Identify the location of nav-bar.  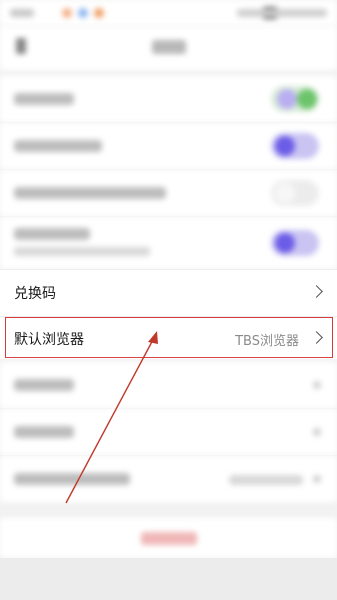
(168, 48).